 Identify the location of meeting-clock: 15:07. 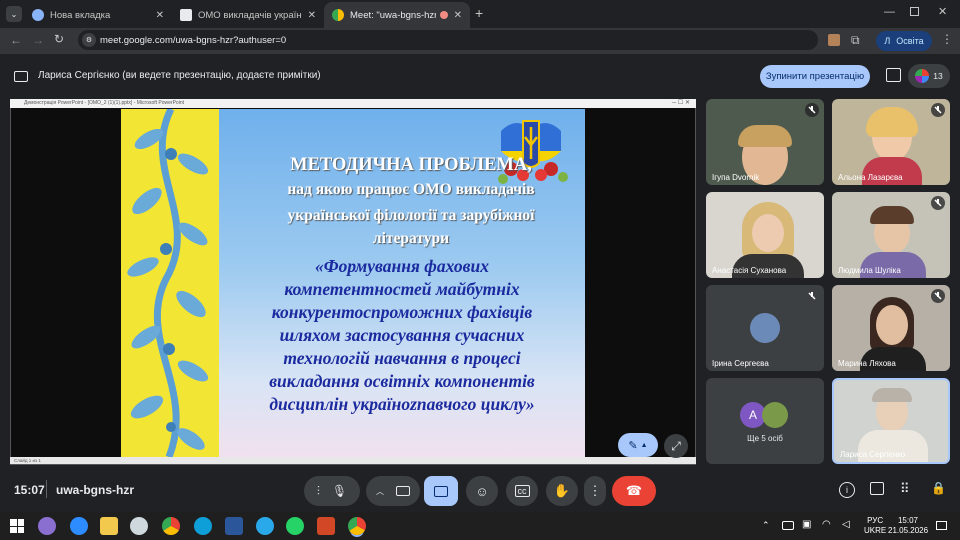
(29, 490).